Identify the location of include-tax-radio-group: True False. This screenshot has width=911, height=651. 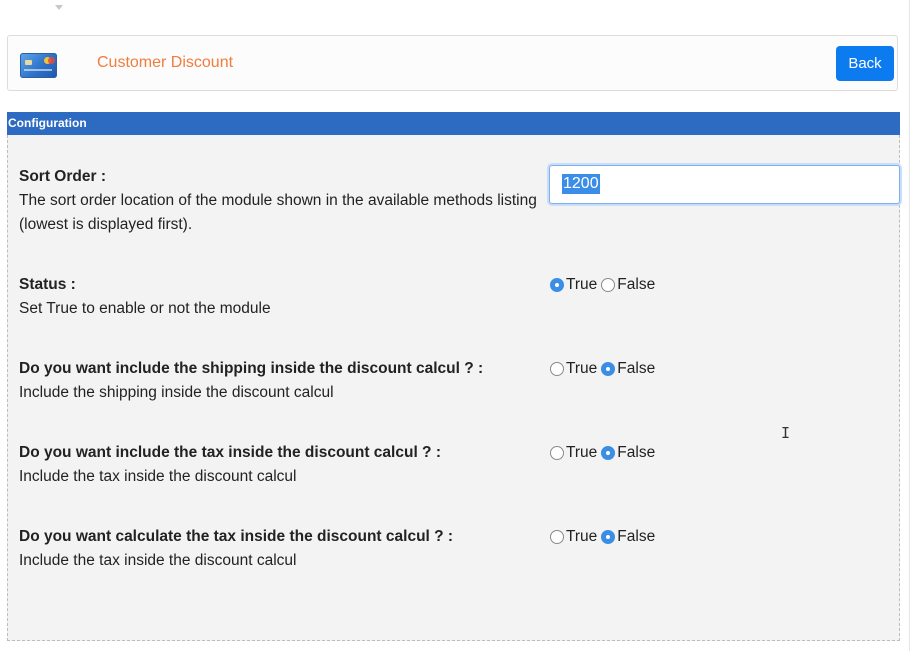
(604, 453).